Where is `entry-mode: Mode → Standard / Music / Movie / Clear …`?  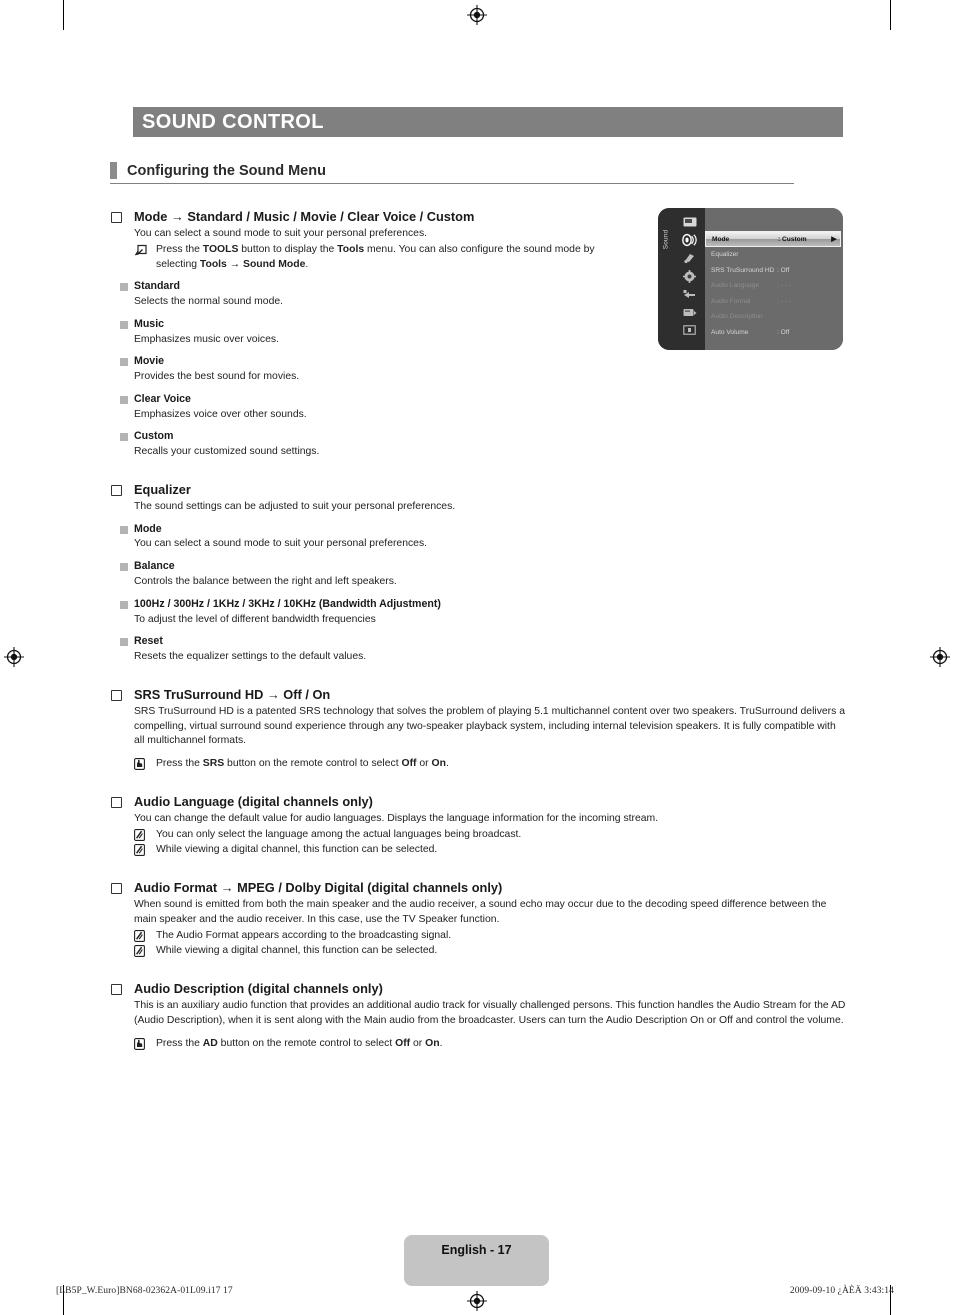
entry-mode: Mode → Standard / Music / Movie / Clear … is located at coordinates (477, 335).